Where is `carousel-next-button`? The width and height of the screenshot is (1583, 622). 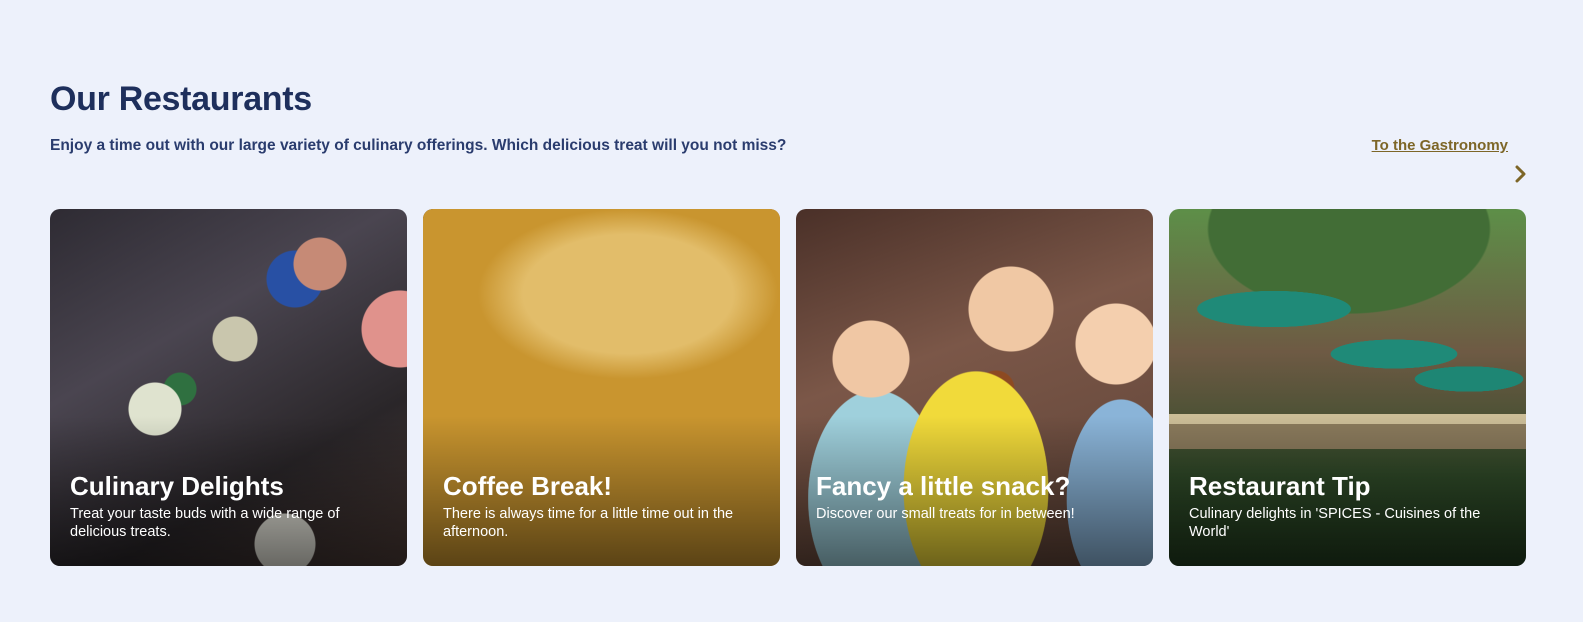
carousel-next-button is located at coordinates (1521, 174).